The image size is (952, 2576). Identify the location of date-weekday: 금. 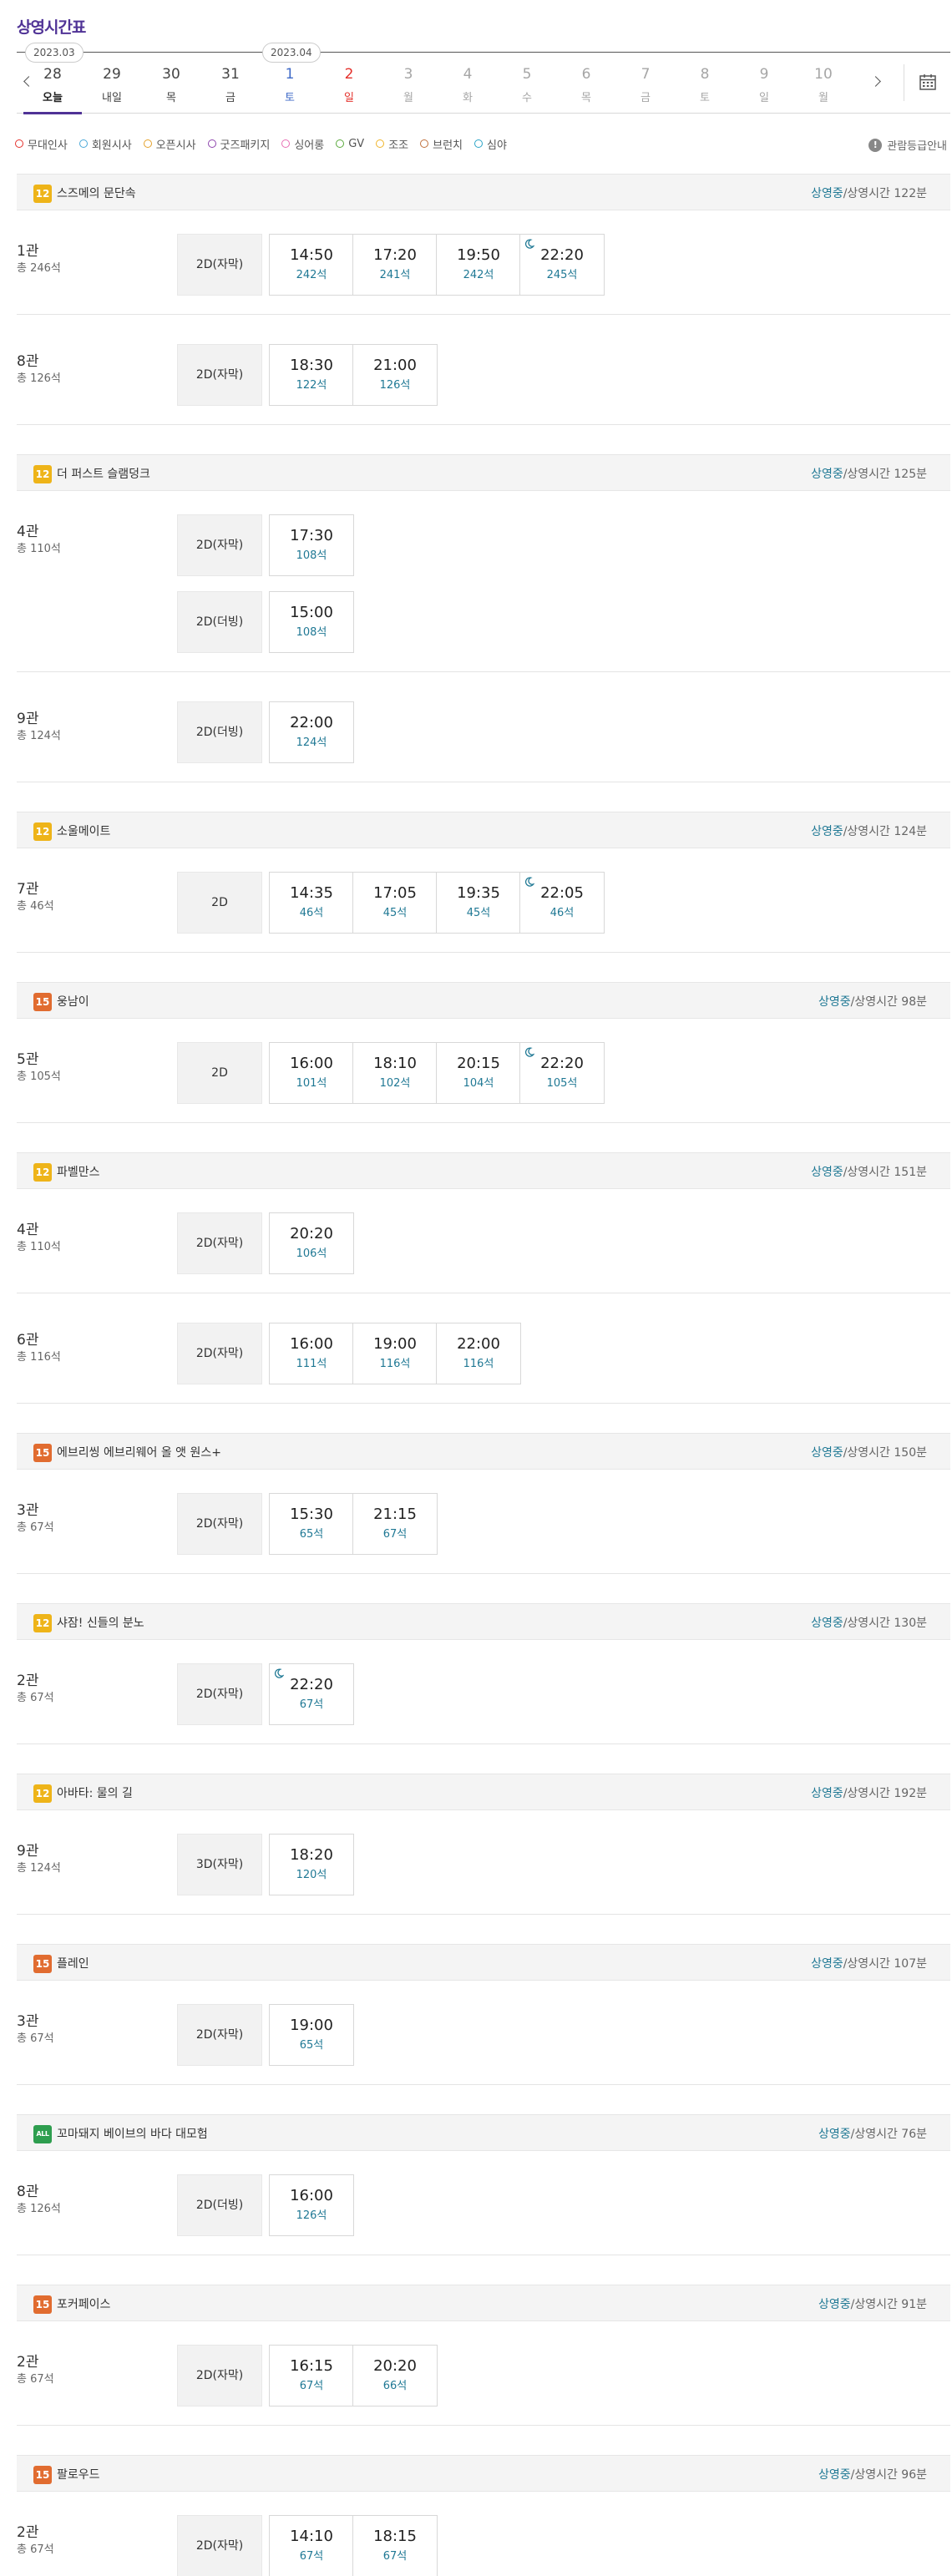
(230, 98).